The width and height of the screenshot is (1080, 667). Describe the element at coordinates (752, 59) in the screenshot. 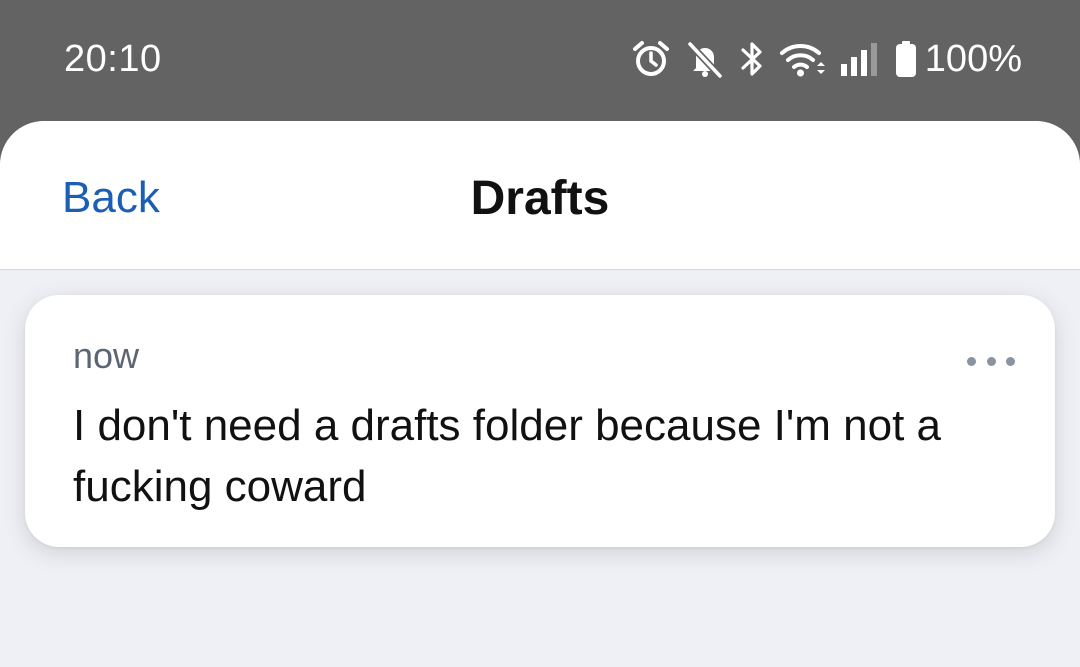

I see `bluetooth-icon` at that location.